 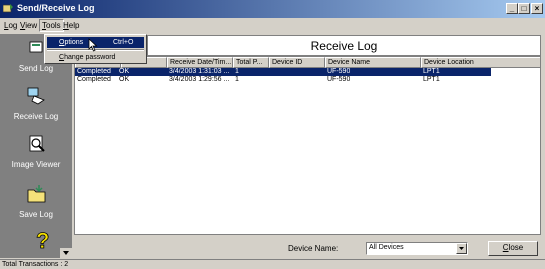 I want to click on bottom-controls: Device Name: All Devices Close, so click(x=307, y=248).